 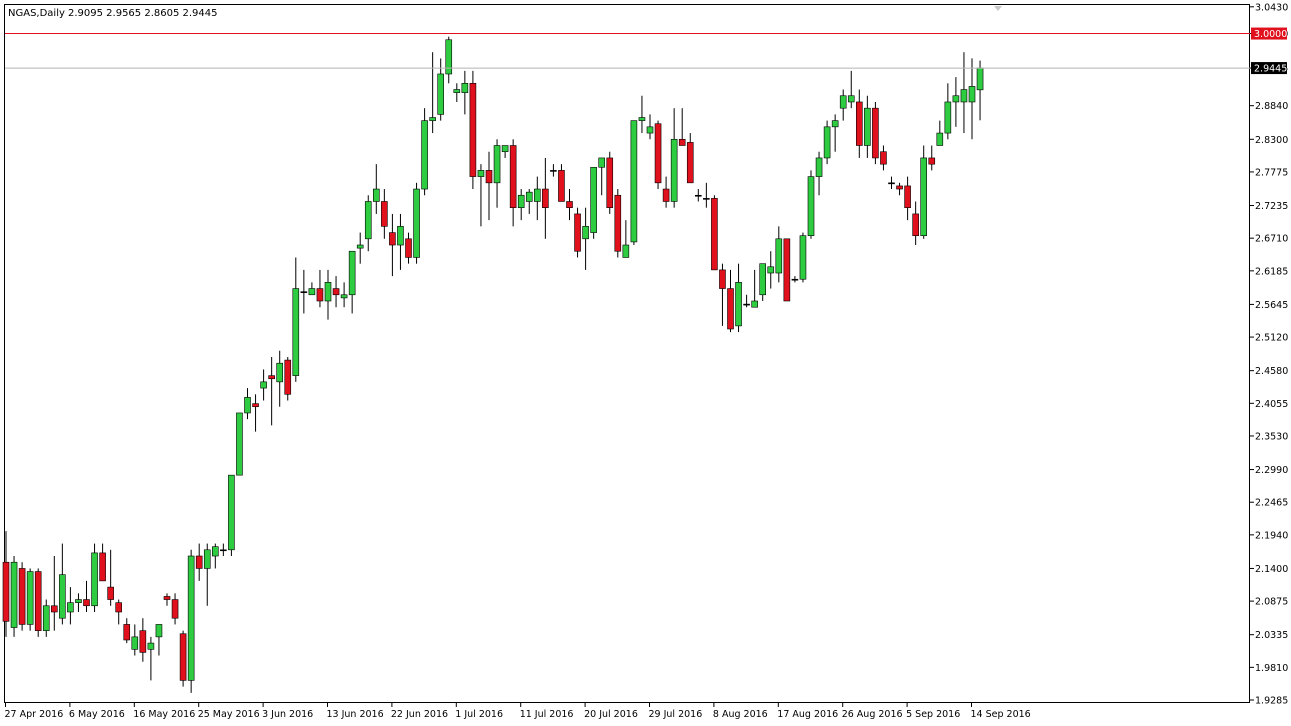 I want to click on y-tick-label: 2.8300, so click(x=1271, y=140).